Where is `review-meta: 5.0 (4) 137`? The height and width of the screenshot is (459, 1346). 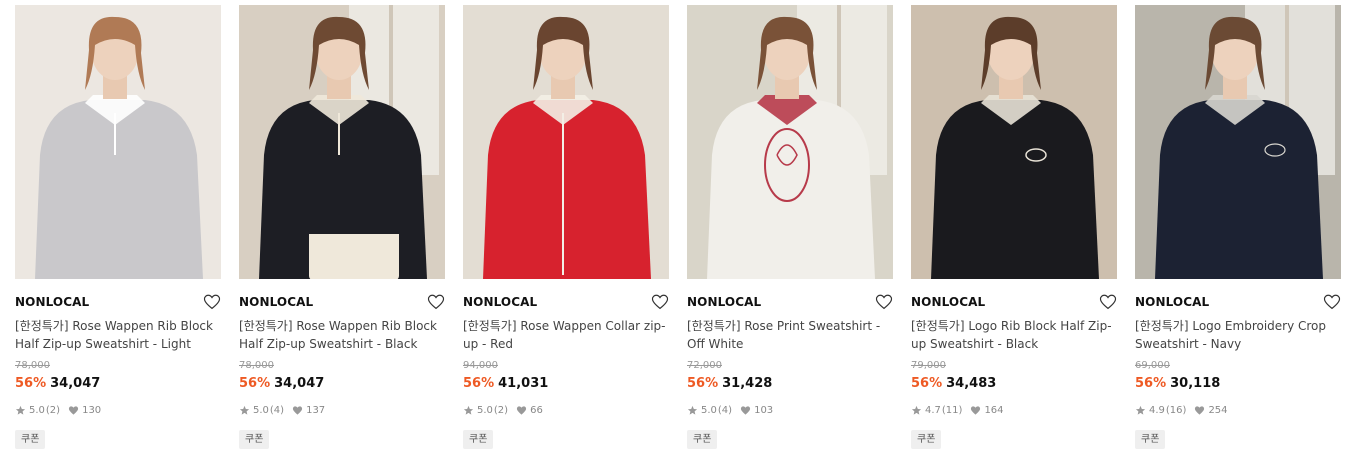
review-meta: 5.0 (4) 137 is located at coordinates (282, 410).